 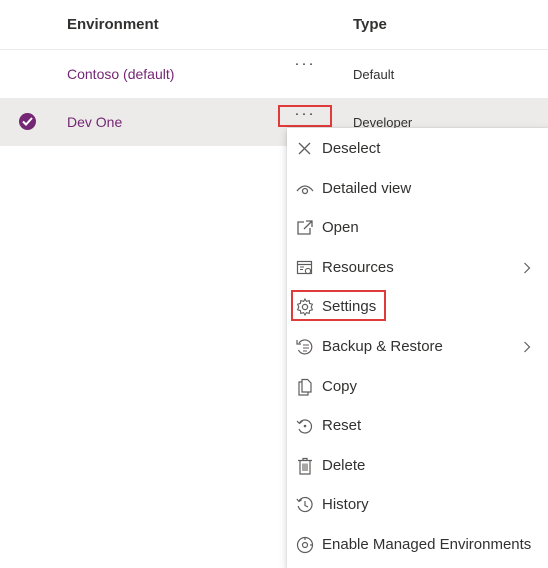 What do you see at coordinates (344, 465) in the screenshot?
I see `menu-item-label: Delete` at bounding box center [344, 465].